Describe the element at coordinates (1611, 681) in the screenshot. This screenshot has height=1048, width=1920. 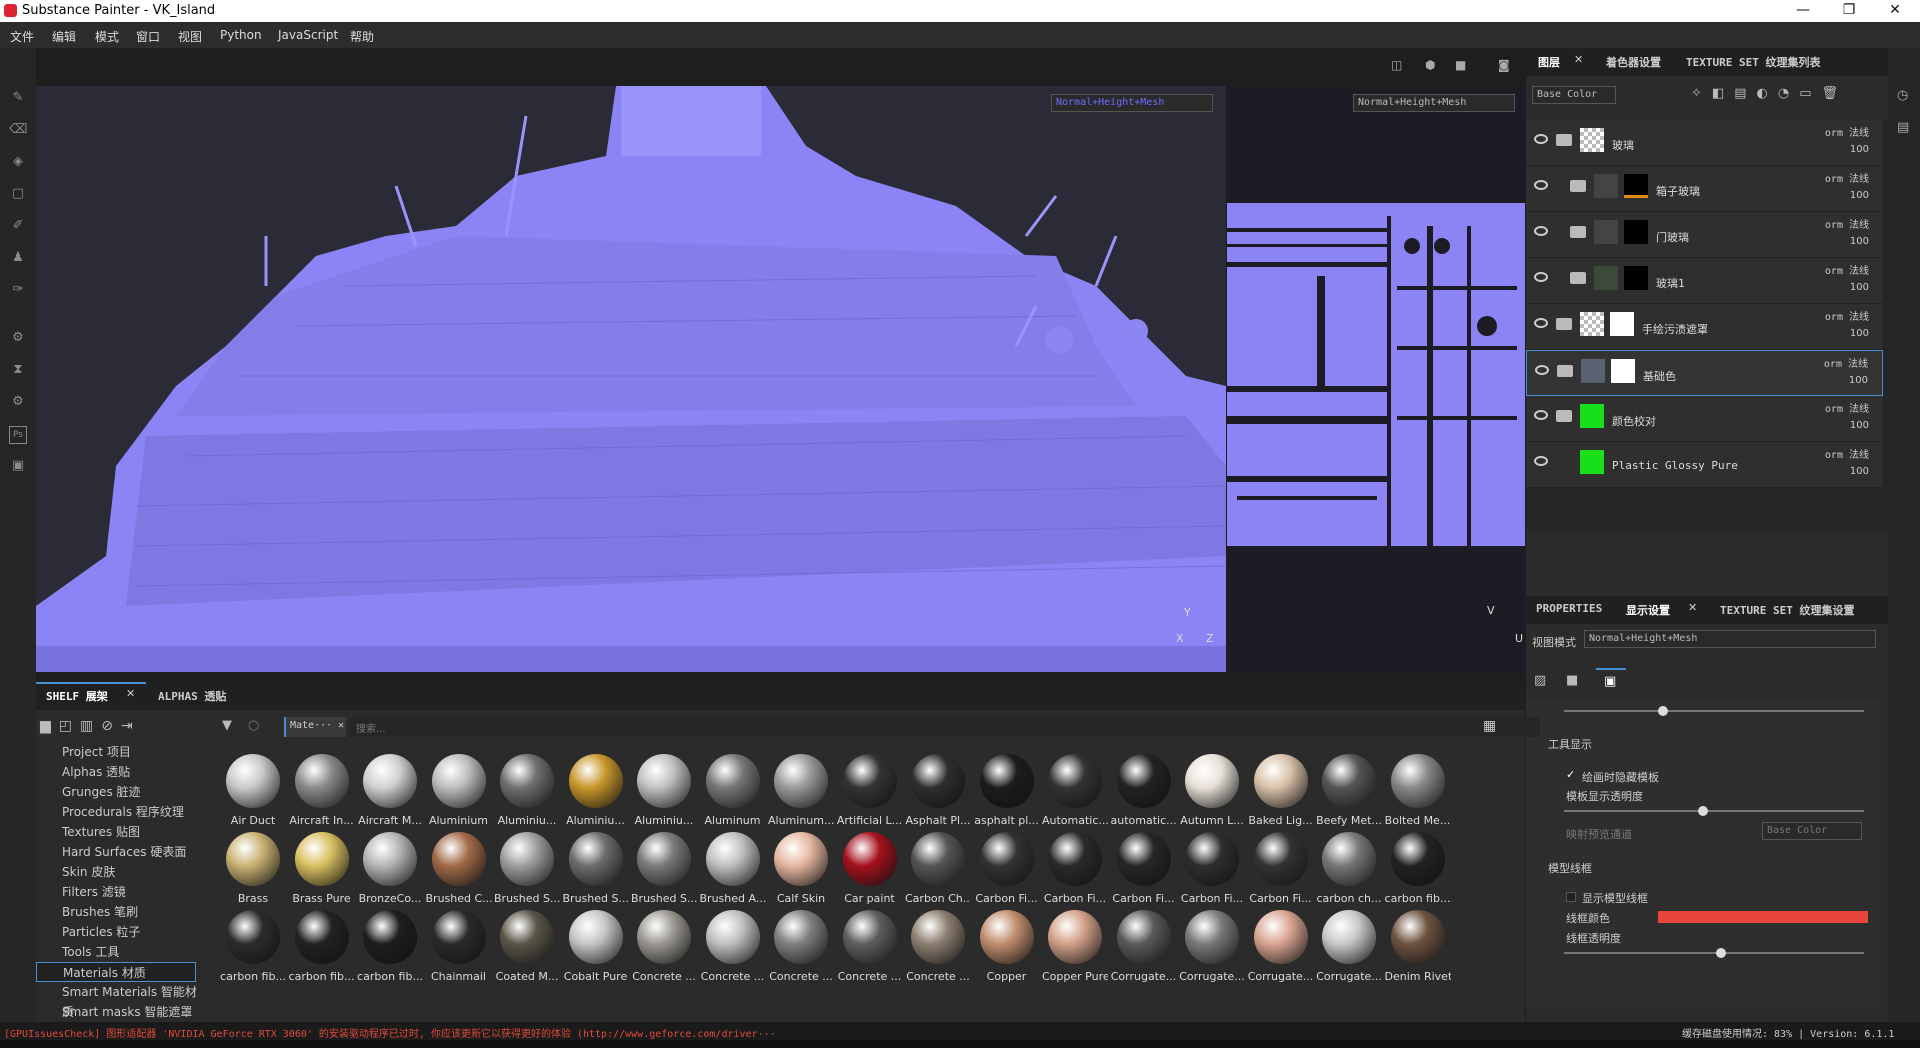
I see `viewer-settings-icon: ▣` at that location.